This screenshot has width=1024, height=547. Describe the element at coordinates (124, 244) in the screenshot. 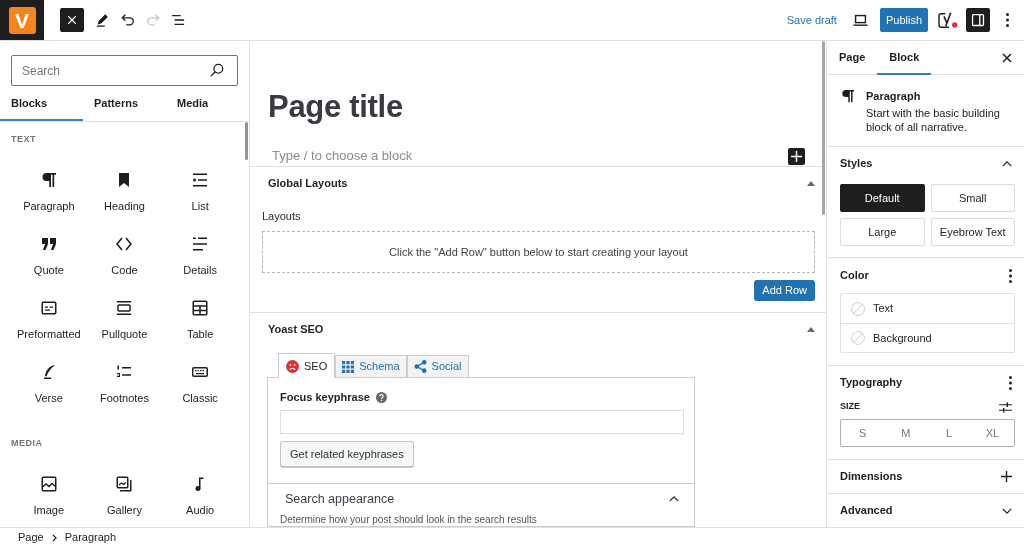

I see `code-icon` at that location.